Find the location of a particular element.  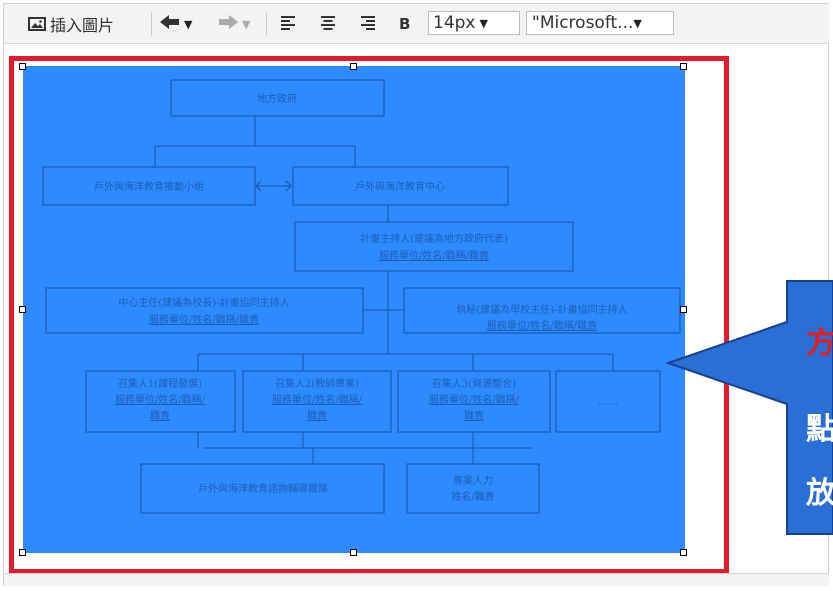

callout-bubble is located at coordinates (748, 407).